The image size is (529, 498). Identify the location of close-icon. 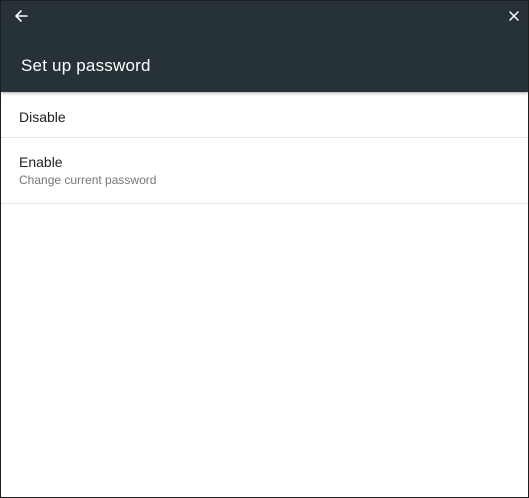
(514, 16).